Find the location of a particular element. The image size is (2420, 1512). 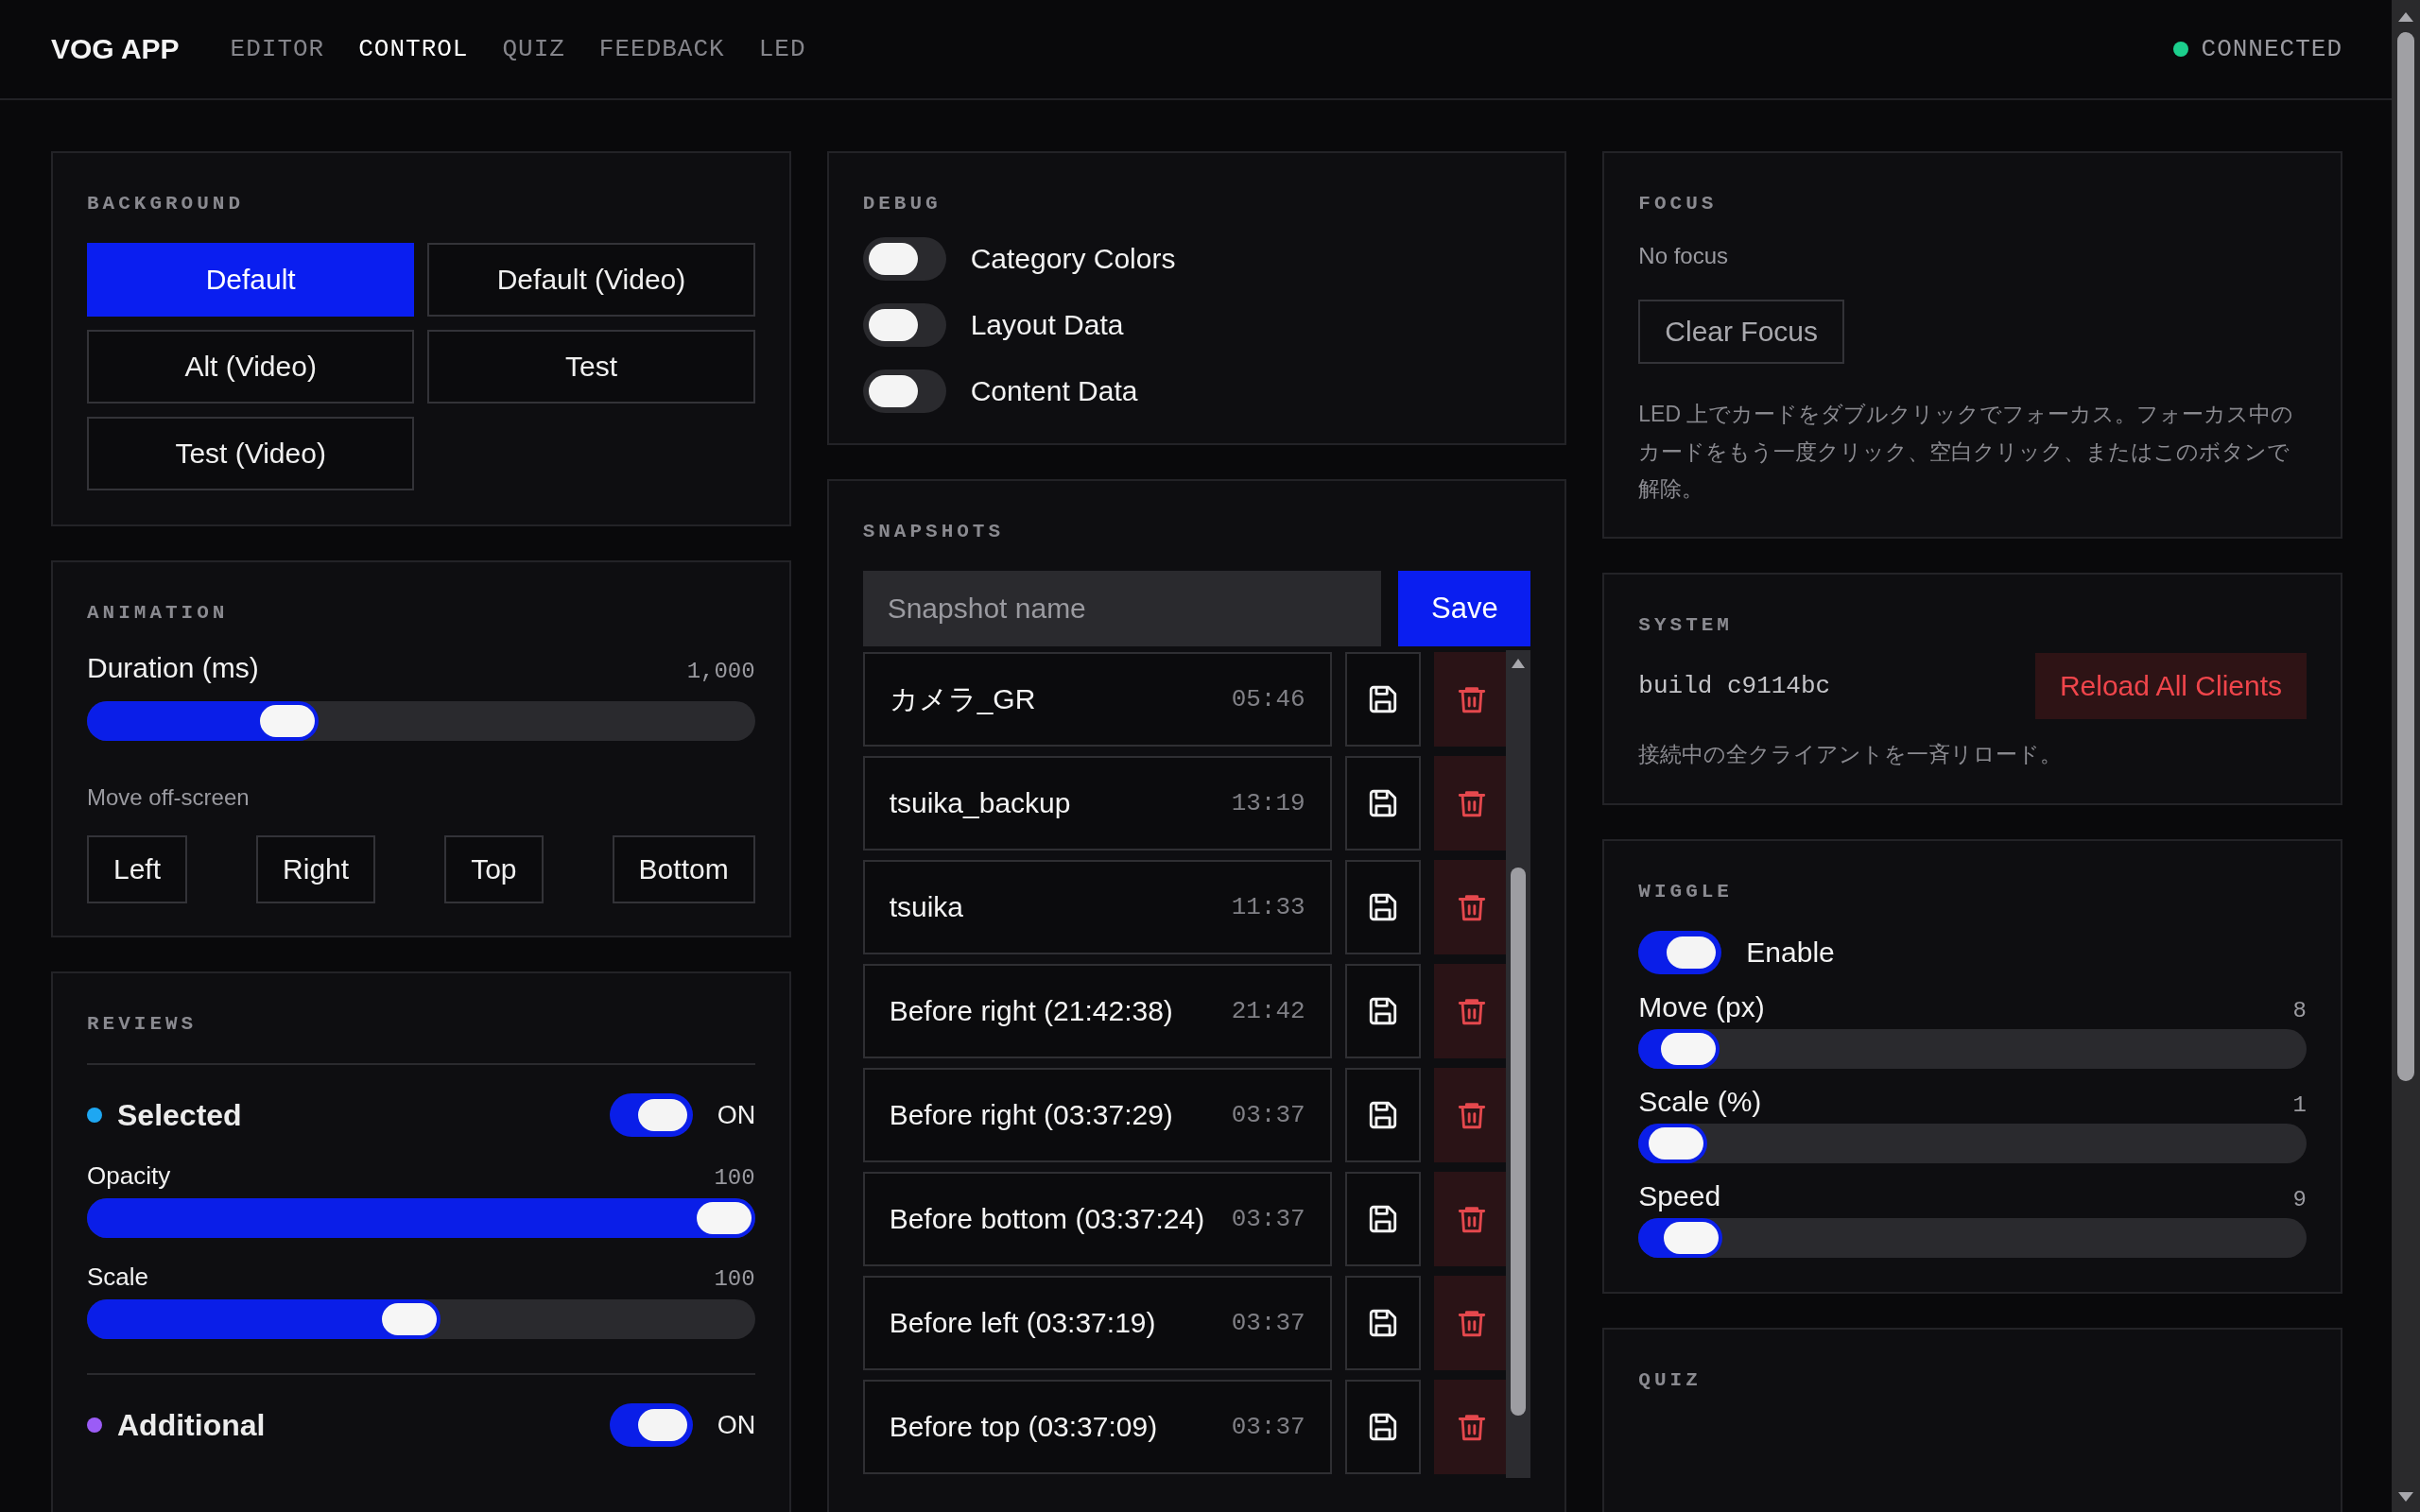

move-button: Bottom is located at coordinates (683, 869).